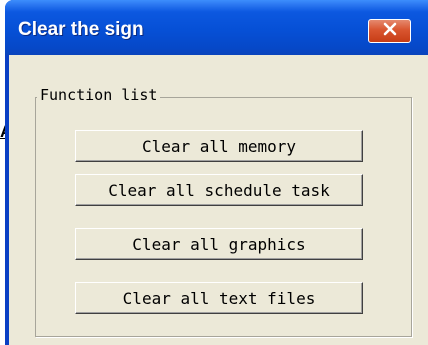  I want to click on close-icon, so click(390, 31).